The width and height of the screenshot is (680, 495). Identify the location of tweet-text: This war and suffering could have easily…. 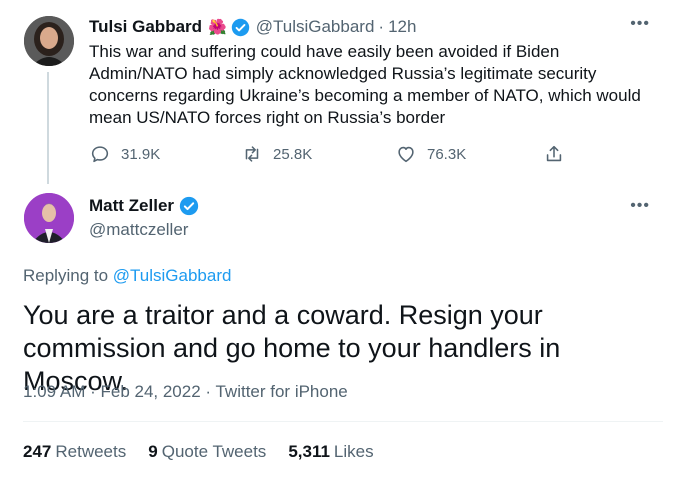
(365, 84).